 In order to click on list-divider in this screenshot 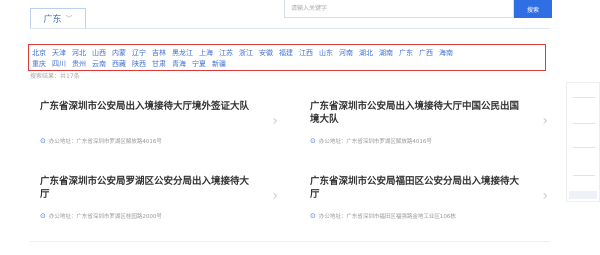, I will do `click(290, 241)`.